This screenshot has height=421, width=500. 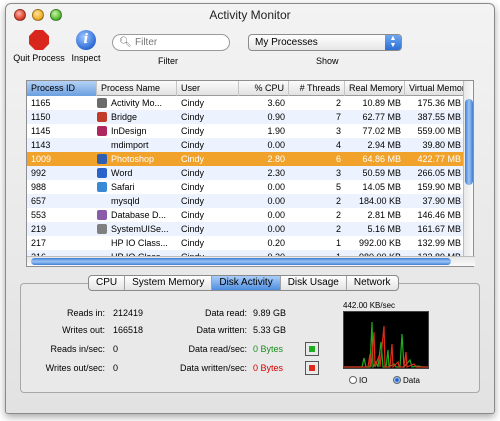 What do you see at coordinates (312, 349) in the screenshot?
I see `read-color-well` at bounding box center [312, 349].